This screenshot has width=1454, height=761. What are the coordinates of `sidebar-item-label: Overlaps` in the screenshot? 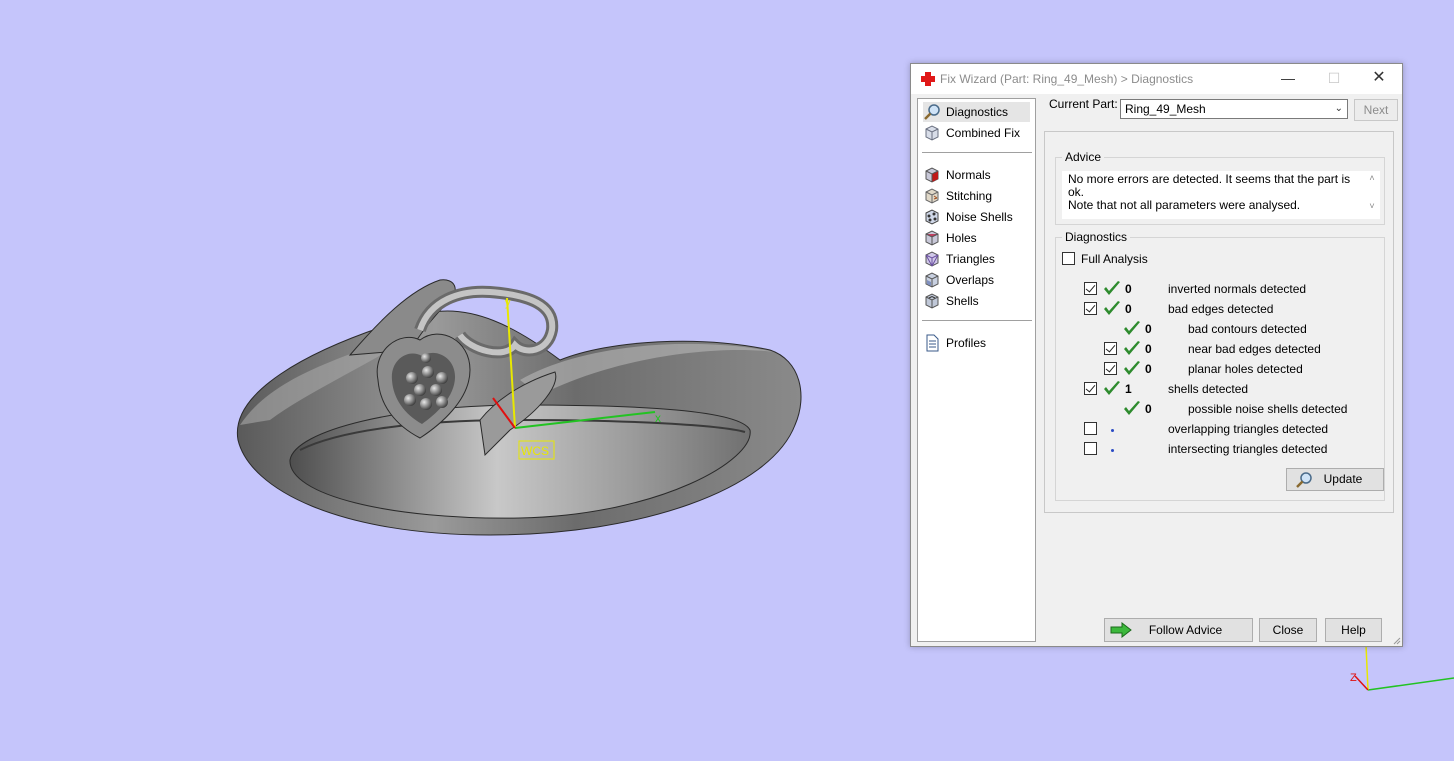 It's located at (970, 280).